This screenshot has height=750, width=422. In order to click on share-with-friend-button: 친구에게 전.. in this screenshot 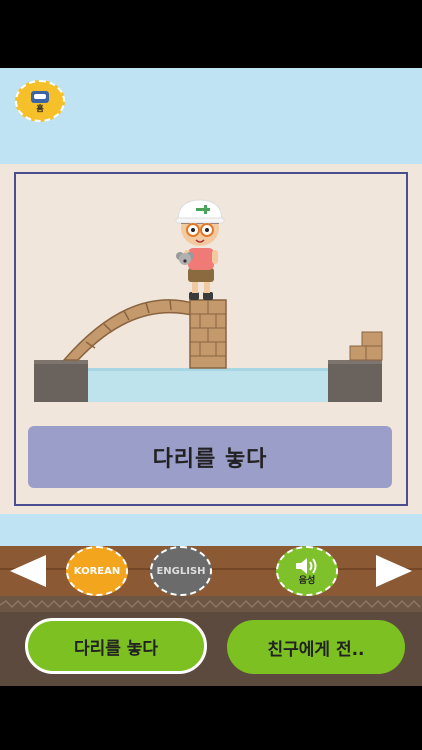, I will do `click(316, 647)`.